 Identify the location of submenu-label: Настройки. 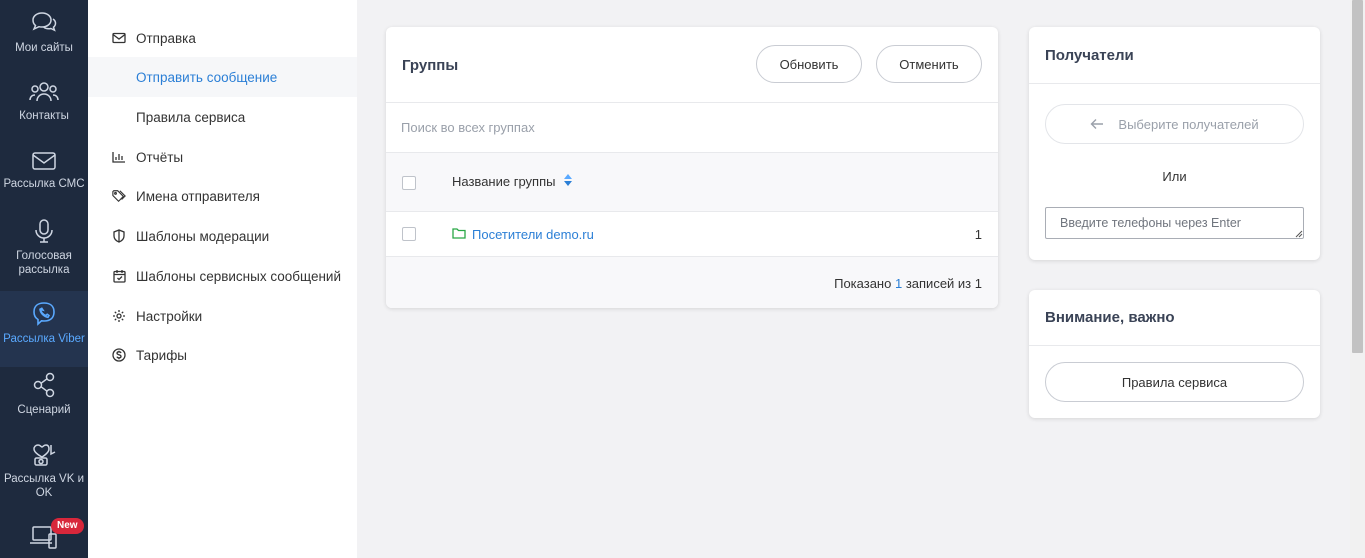
(169, 316).